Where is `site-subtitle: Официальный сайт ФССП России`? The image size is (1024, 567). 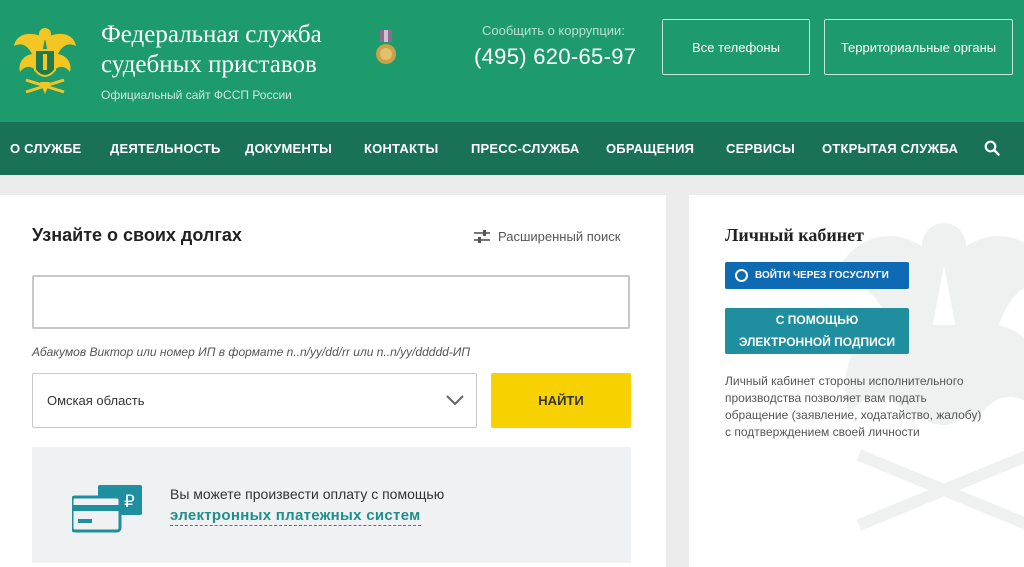
site-subtitle: Официальный сайт ФССП России is located at coordinates (196, 95).